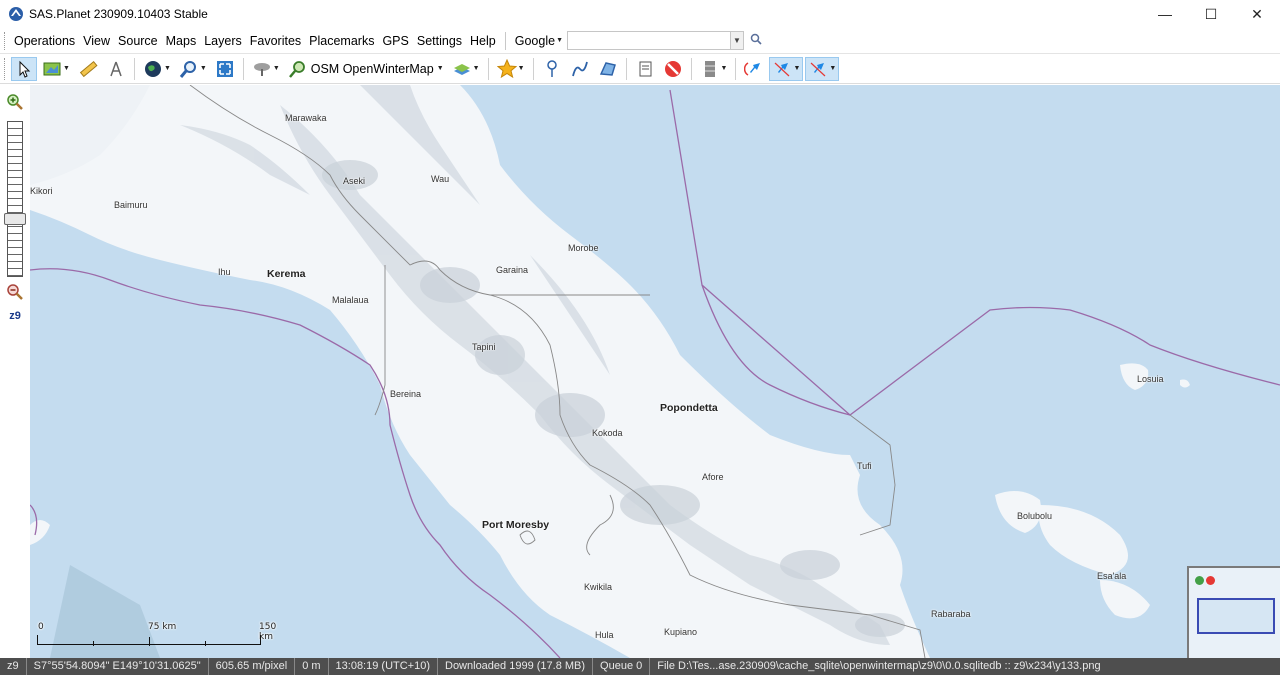 The height and width of the screenshot is (675, 1280). I want to click on menu-favorites: Favorites, so click(275, 41).